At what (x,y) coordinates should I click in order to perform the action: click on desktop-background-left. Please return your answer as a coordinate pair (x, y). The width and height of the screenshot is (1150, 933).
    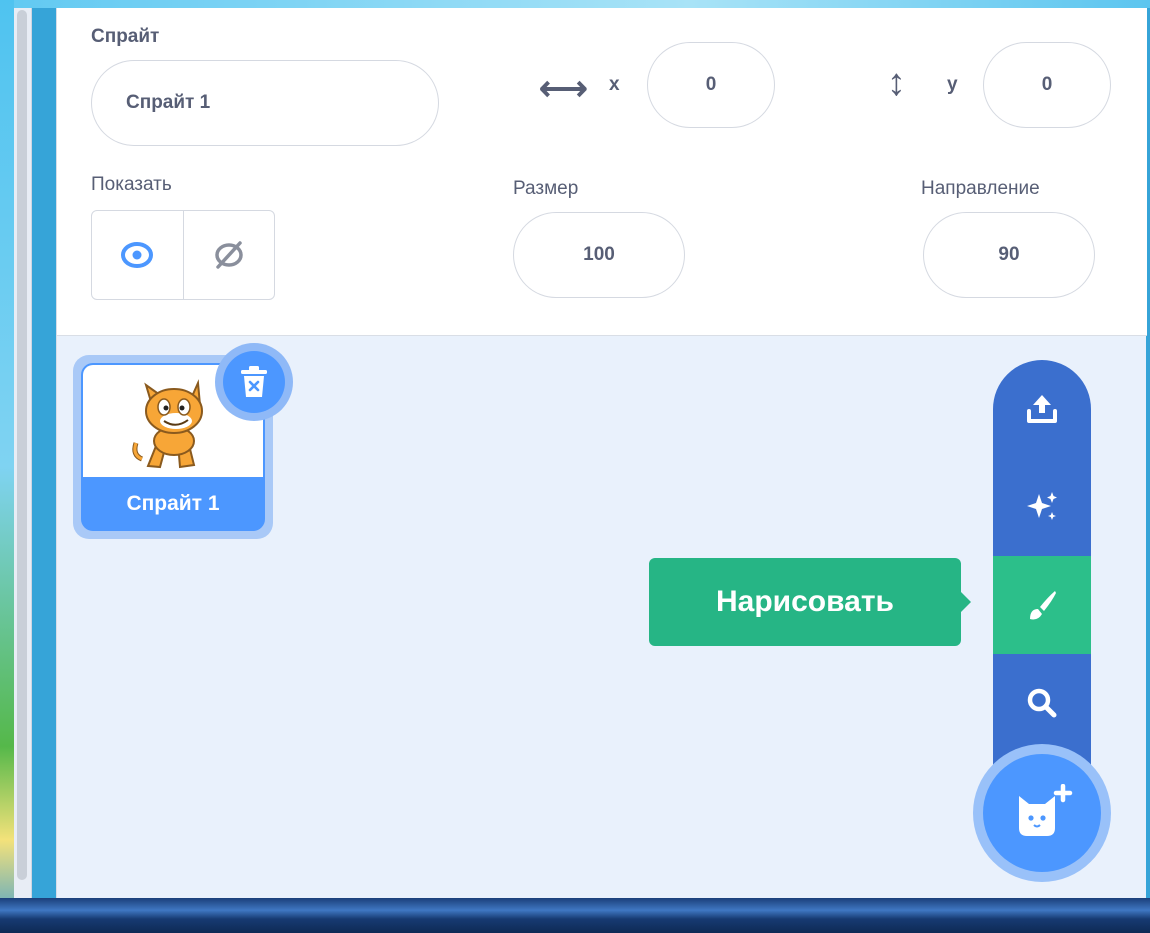
    Looking at the image, I should click on (7, 466).